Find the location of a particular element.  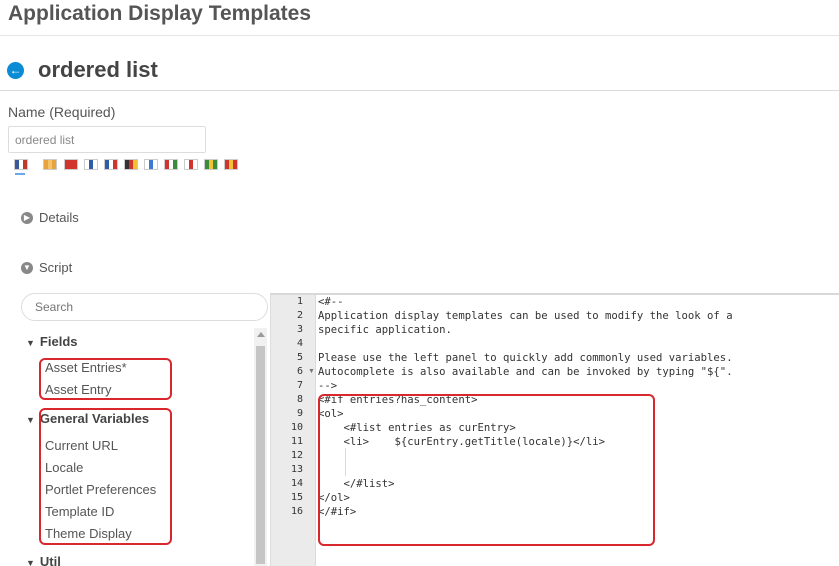

header-divider is located at coordinates (419, 35).